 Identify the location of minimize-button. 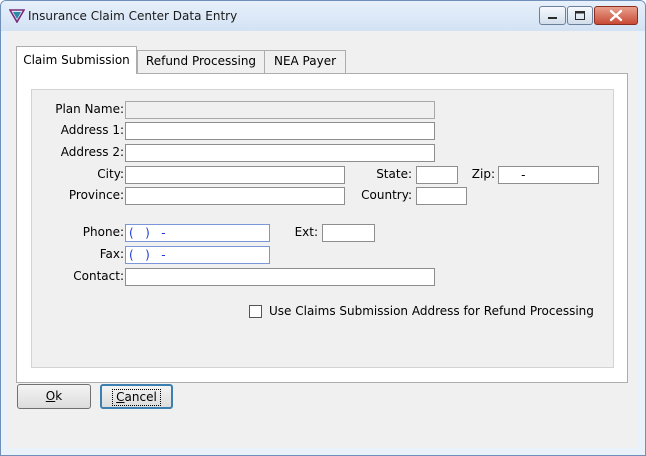
(552, 15).